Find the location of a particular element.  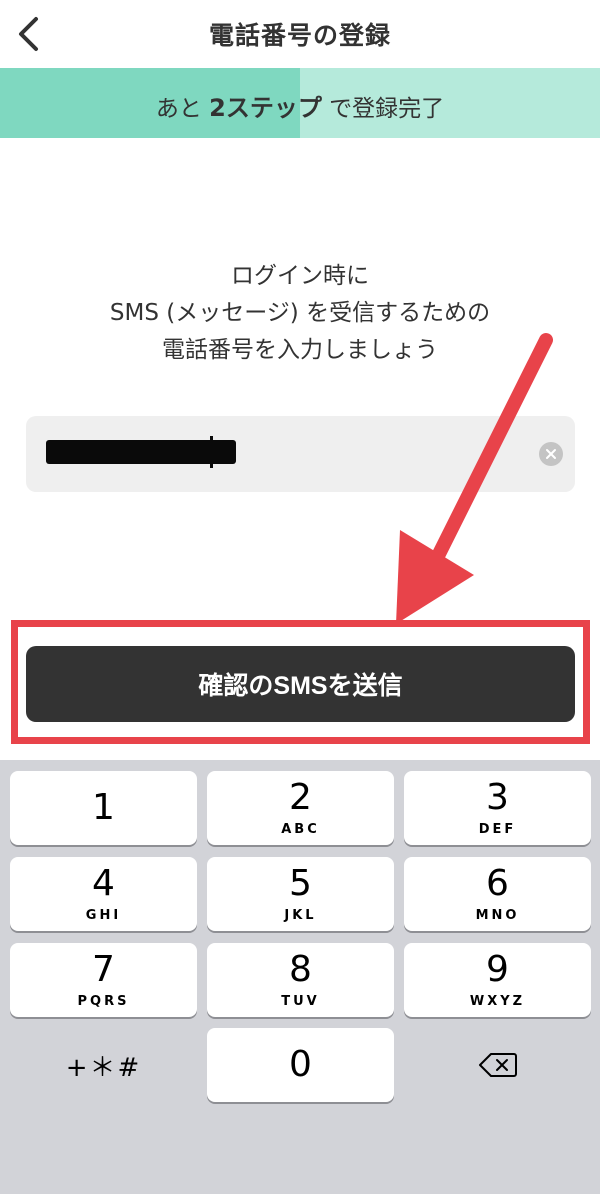

key-7: 7 PQRS is located at coordinates (103, 980).